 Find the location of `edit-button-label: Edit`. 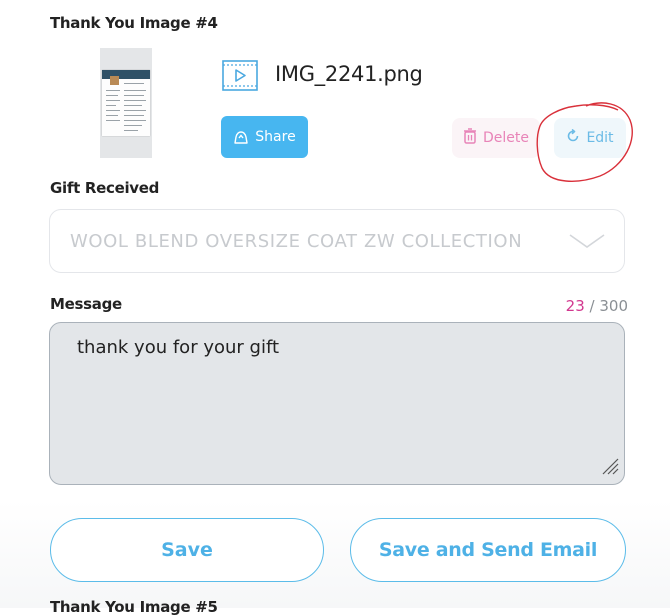

edit-button-label: Edit is located at coordinates (600, 138).